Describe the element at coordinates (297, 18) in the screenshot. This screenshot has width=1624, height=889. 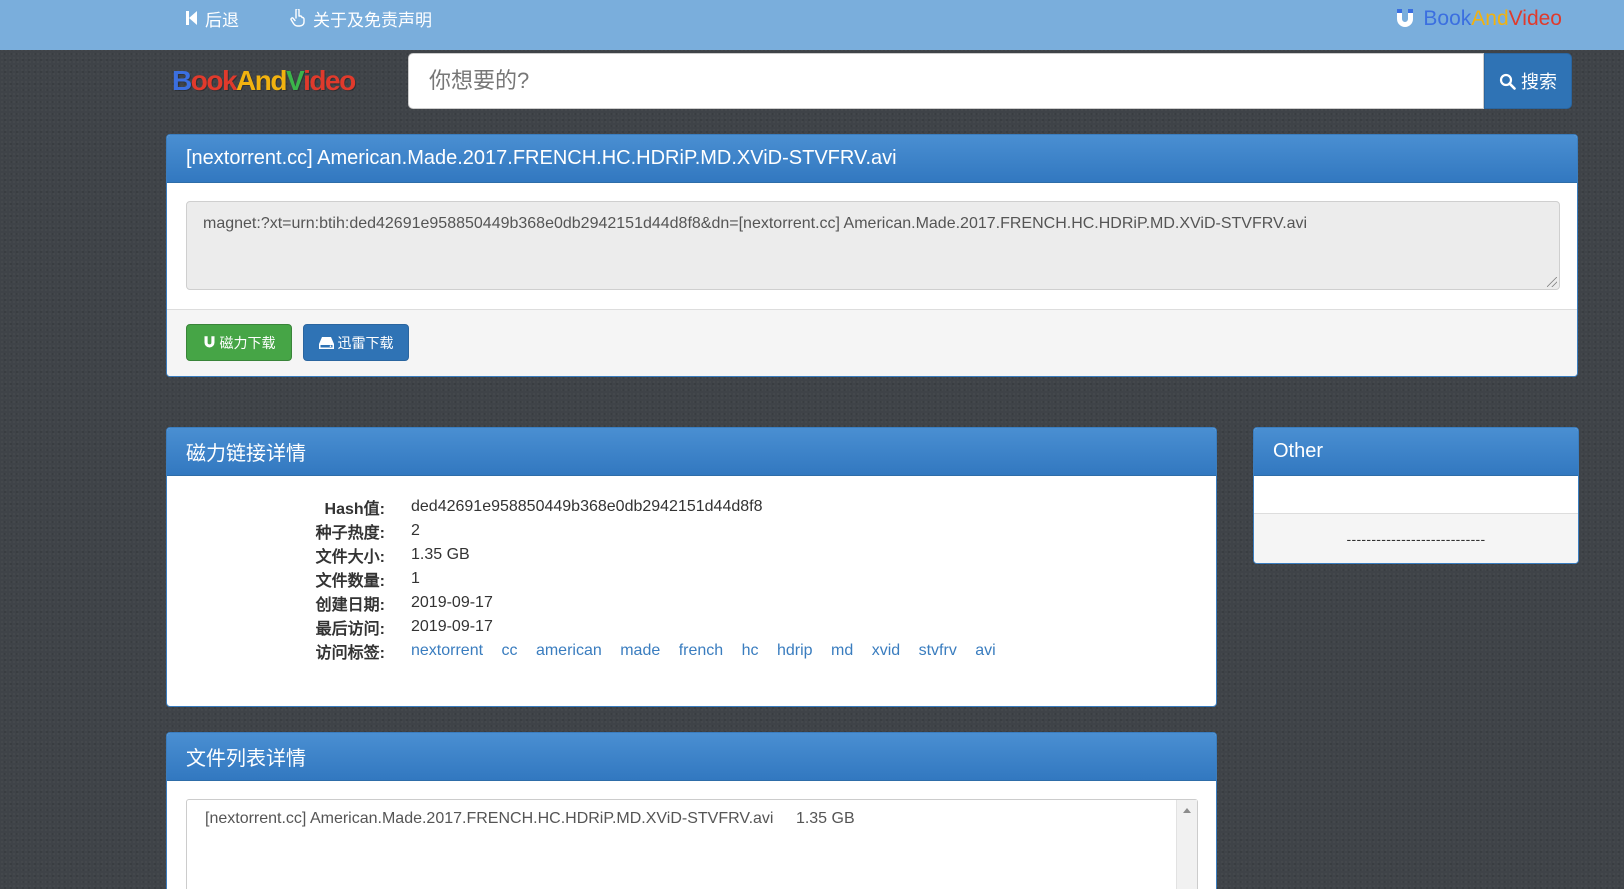
I see `hand-pointer-icon` at that location.